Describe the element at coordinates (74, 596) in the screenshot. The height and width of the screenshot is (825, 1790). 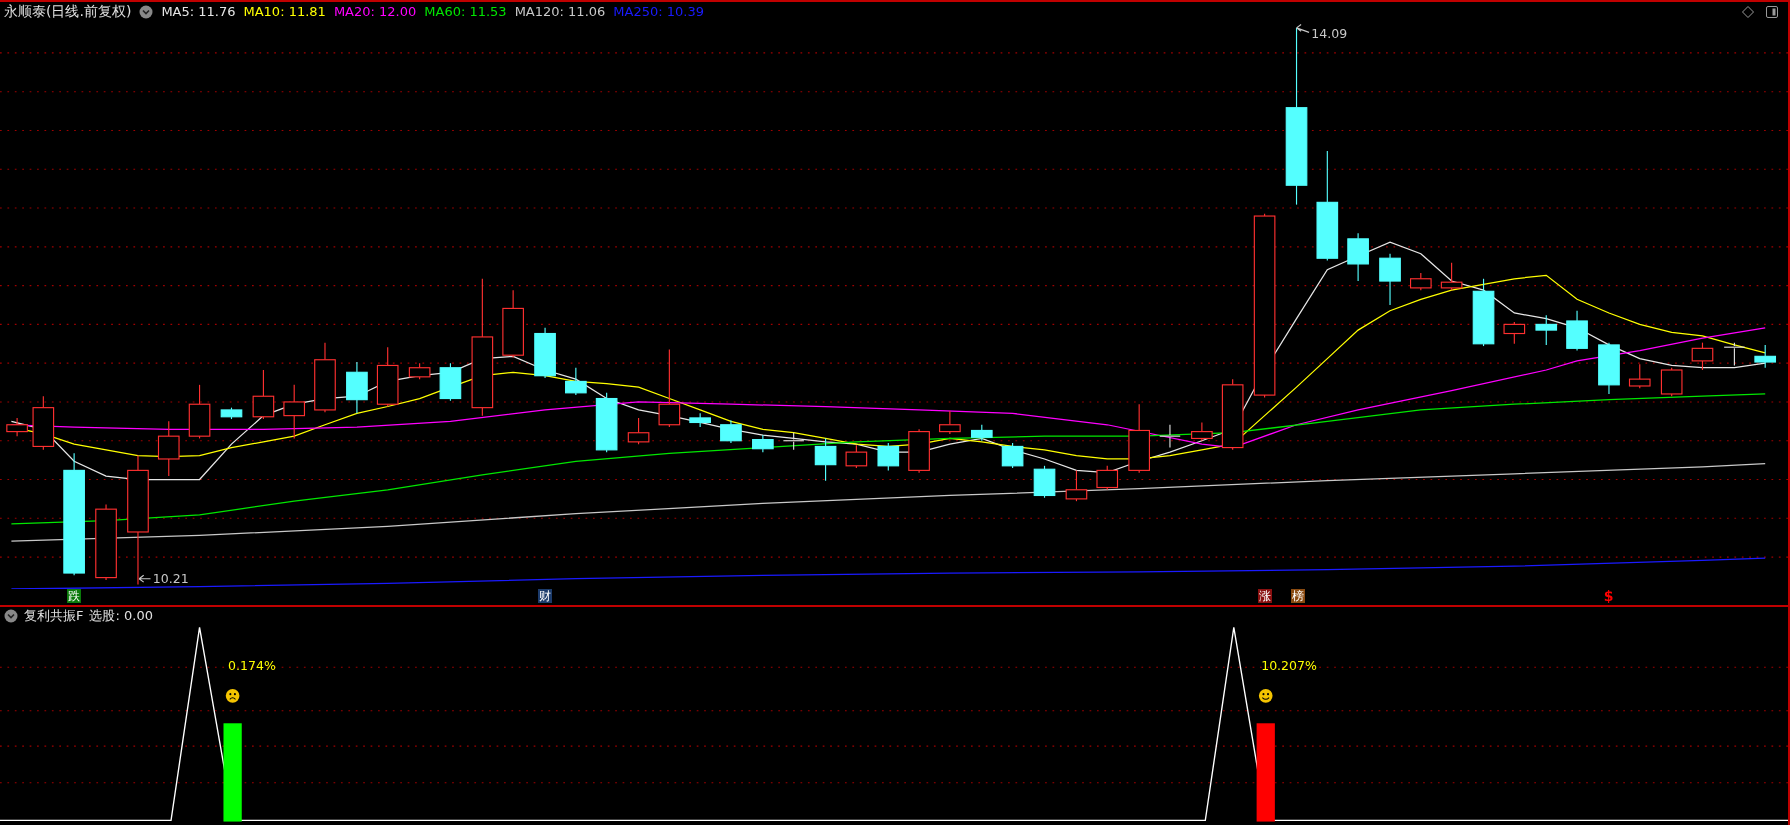
I see `event-marker: 跌` at that location.